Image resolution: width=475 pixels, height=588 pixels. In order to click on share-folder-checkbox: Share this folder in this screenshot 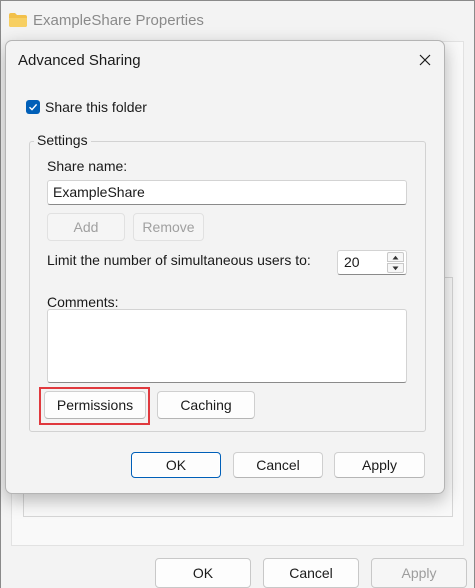, I will do `click(86, 107)`.